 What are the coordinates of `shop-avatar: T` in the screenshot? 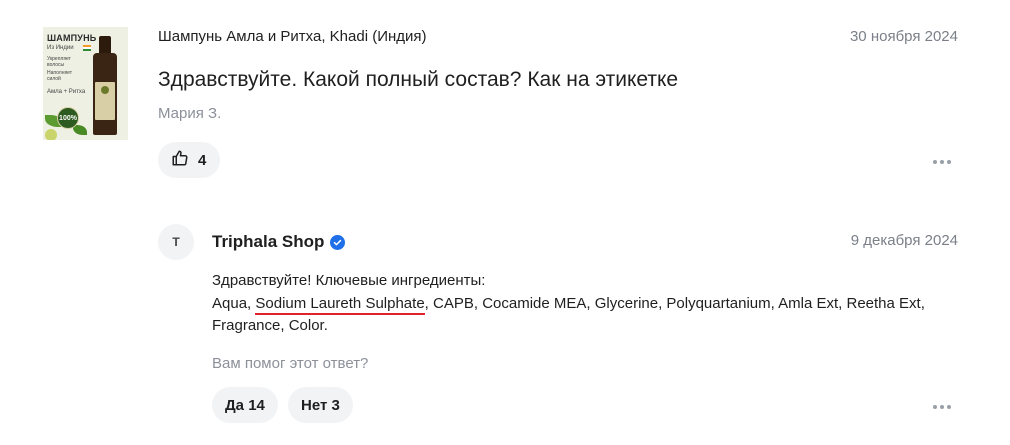 It's located at (176, 242).